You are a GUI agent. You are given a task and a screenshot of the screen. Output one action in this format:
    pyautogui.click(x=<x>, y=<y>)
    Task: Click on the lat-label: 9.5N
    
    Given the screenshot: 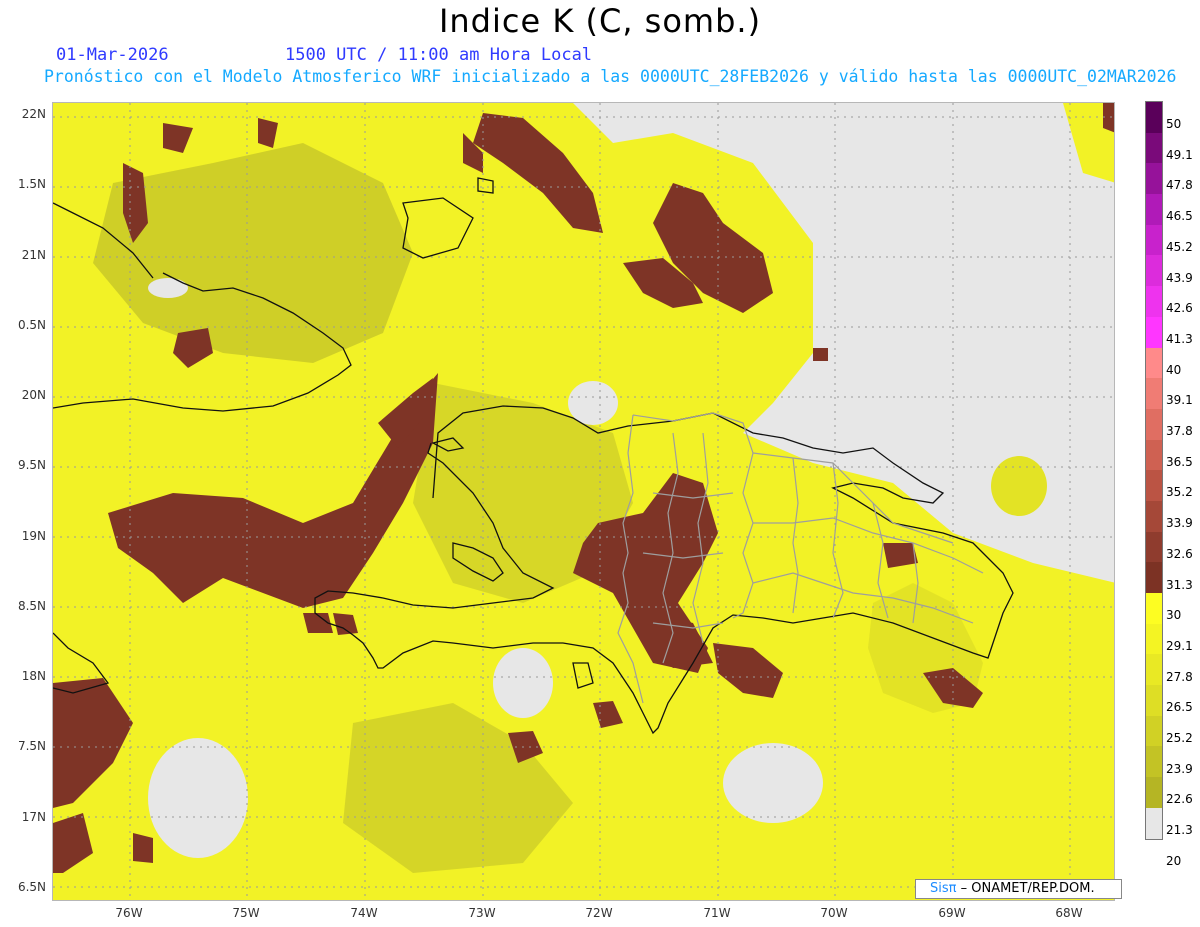 What is the action you would take?
    pyautogui.click(x=31, y=465)
    